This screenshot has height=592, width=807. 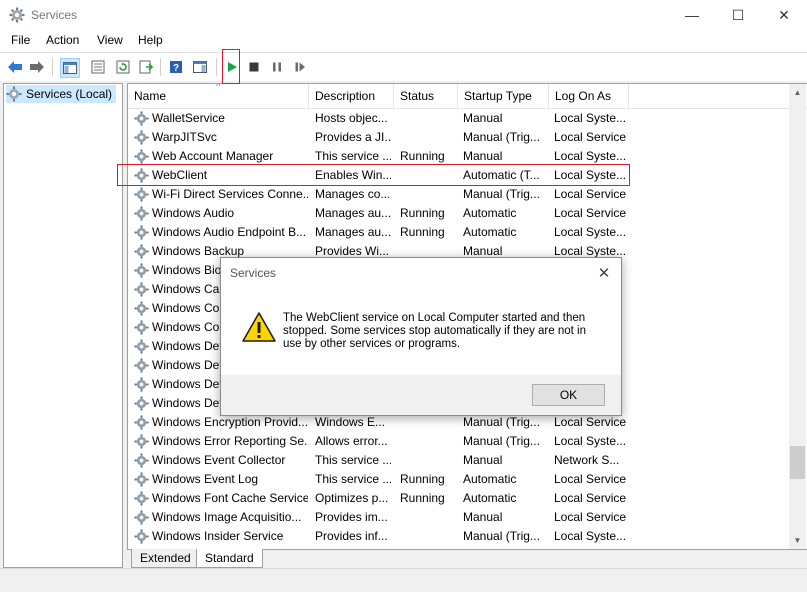 What do you see at coordinates (193, 213) in the screenshot?
I see `cell-name: Windows Audio` at bounding box center [193, 213].